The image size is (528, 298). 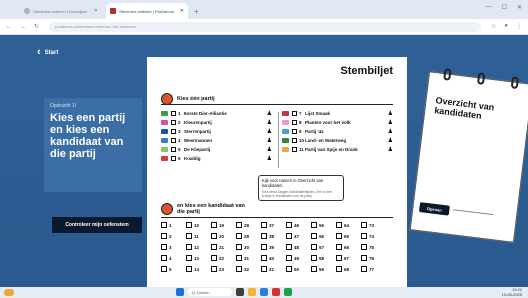 I want to click on party-row: 5 De Kliepartij ♟, so click(x=216, y=149).